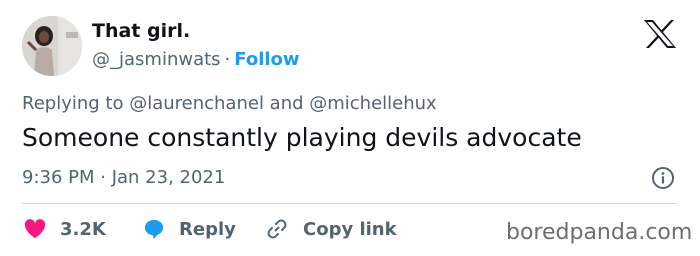 This screenshot has height=256, width=700. I want to click on handle-row: @_jasminwats · Follow, so click(196, 59).